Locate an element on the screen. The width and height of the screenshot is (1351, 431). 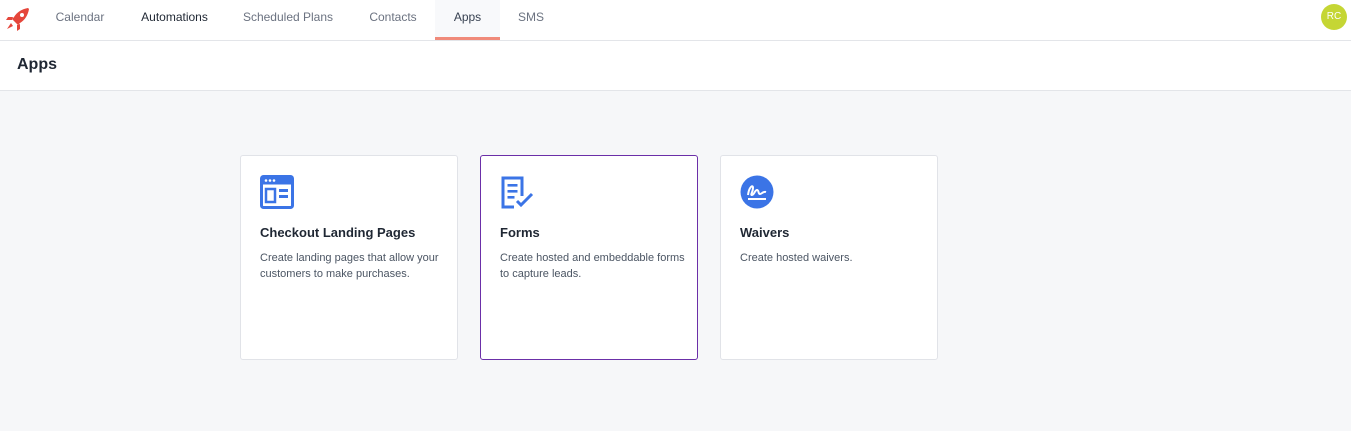
nav-item-automations: Automations is located at coordinates (174, 20).